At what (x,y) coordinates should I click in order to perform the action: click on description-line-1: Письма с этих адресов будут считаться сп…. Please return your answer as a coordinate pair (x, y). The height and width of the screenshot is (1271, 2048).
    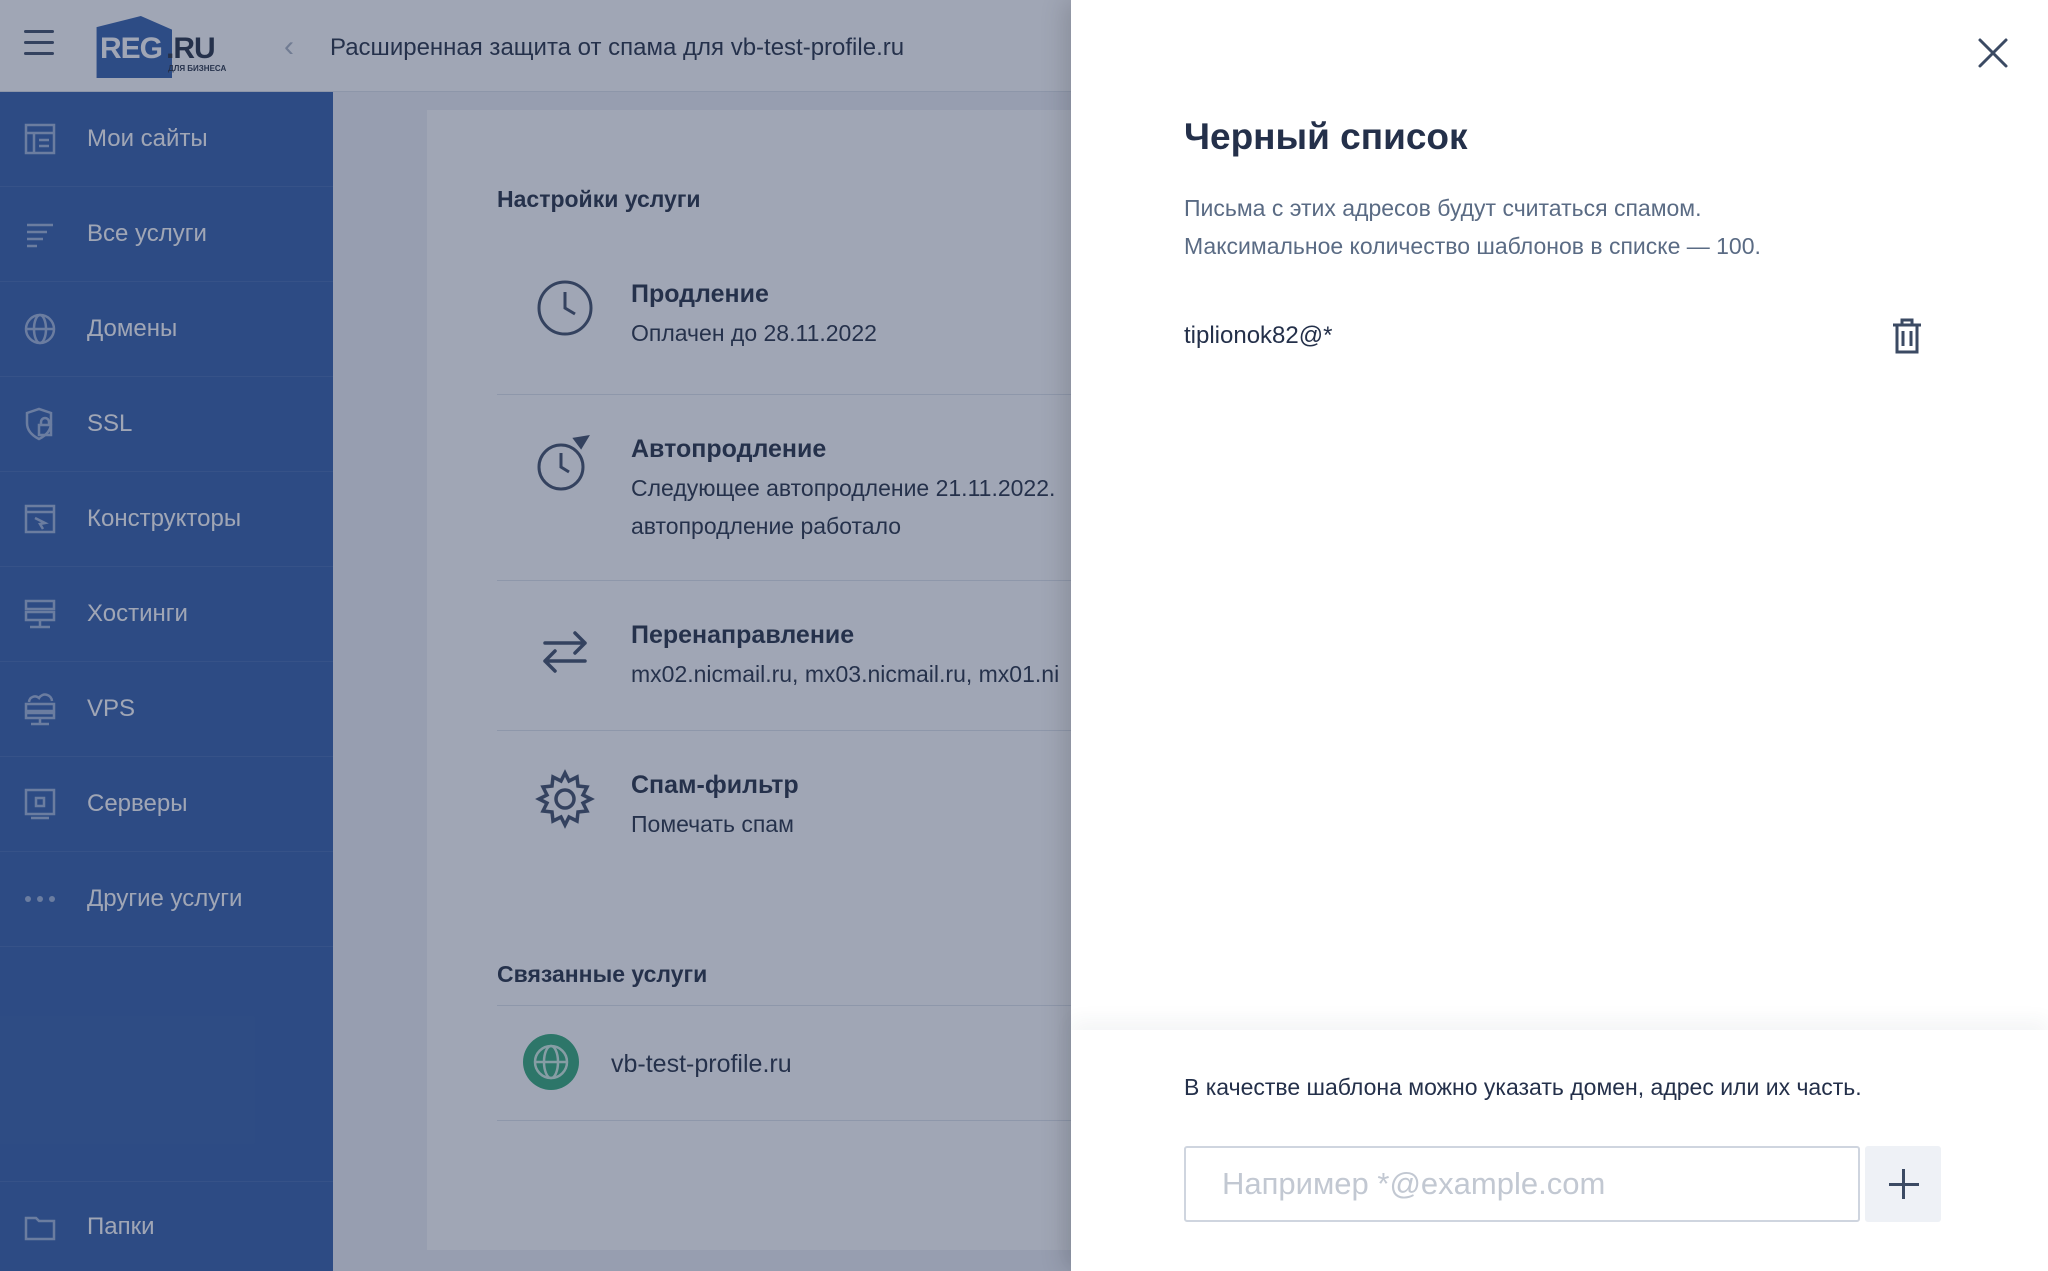
    Looking at the image, I should click on (1443, 208).